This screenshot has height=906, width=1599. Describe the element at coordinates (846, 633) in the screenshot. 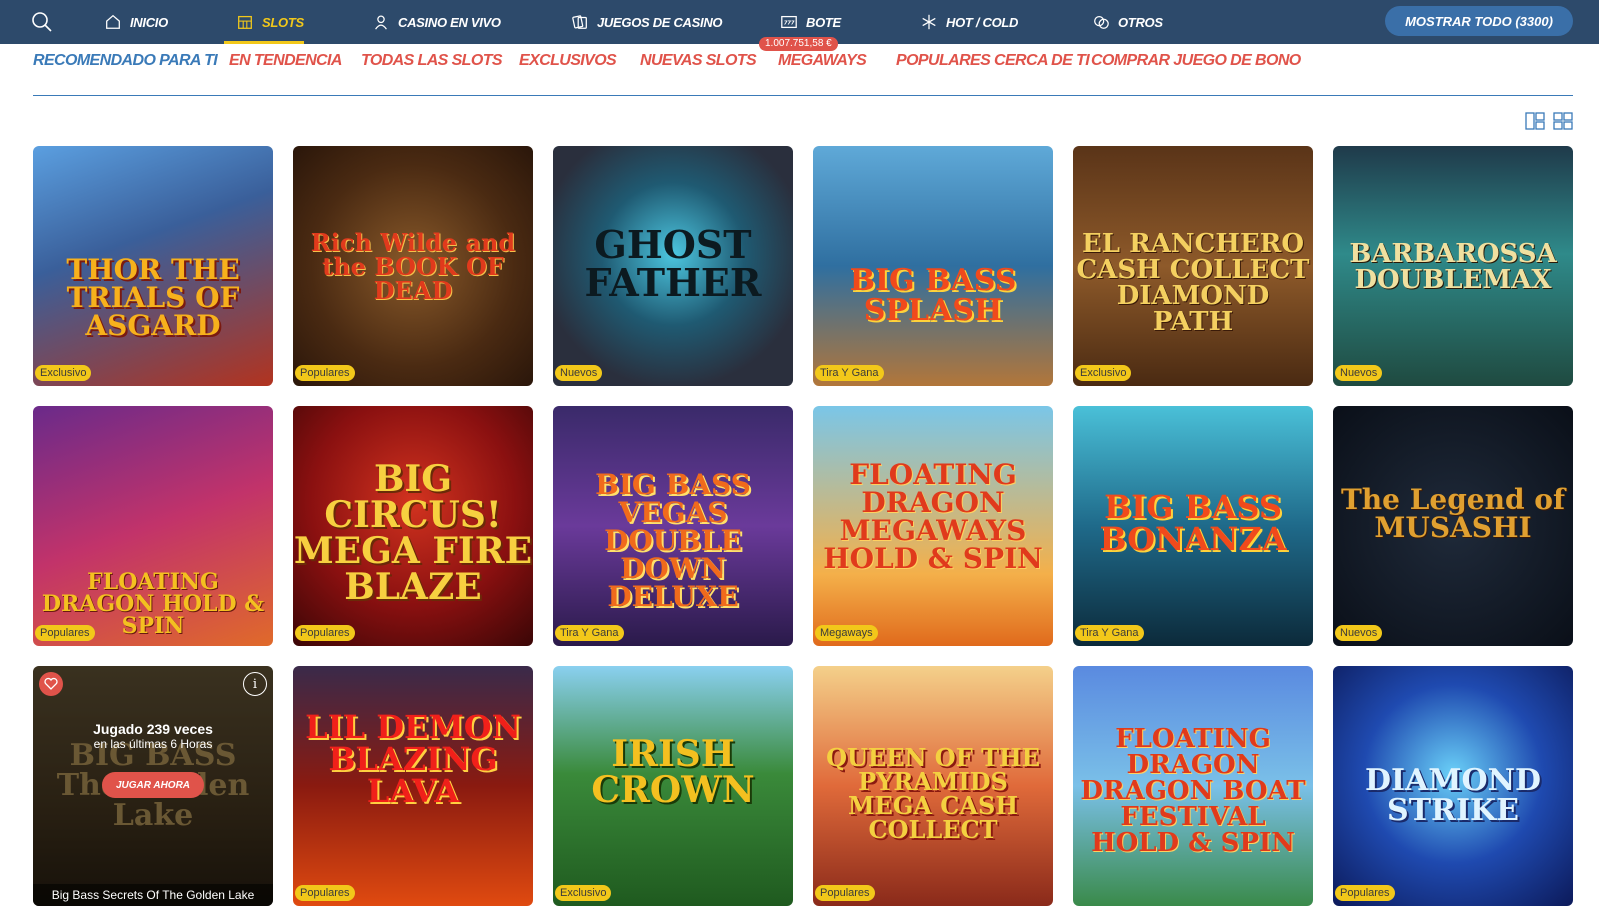

I see `game-badge: Megaways` at that location.